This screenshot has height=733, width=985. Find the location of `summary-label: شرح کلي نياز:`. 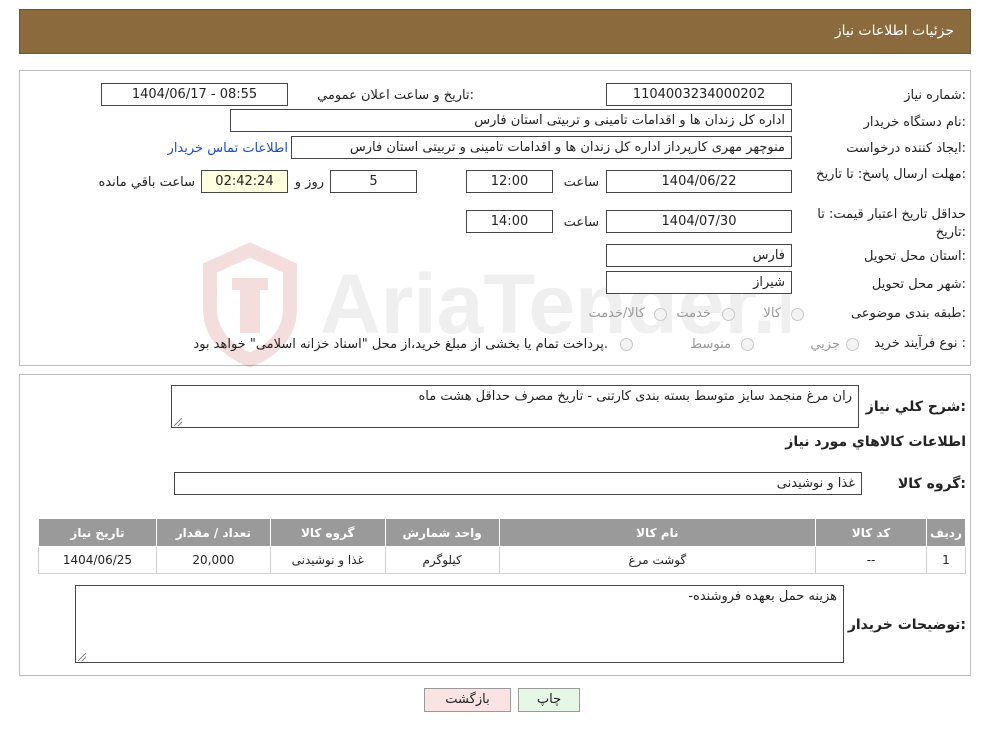

summary-label: شرح کلي نياز: is located at coordinates (915, 407).